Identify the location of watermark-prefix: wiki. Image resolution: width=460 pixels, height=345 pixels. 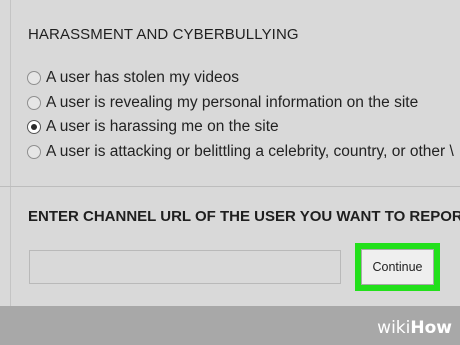
(394, 328).